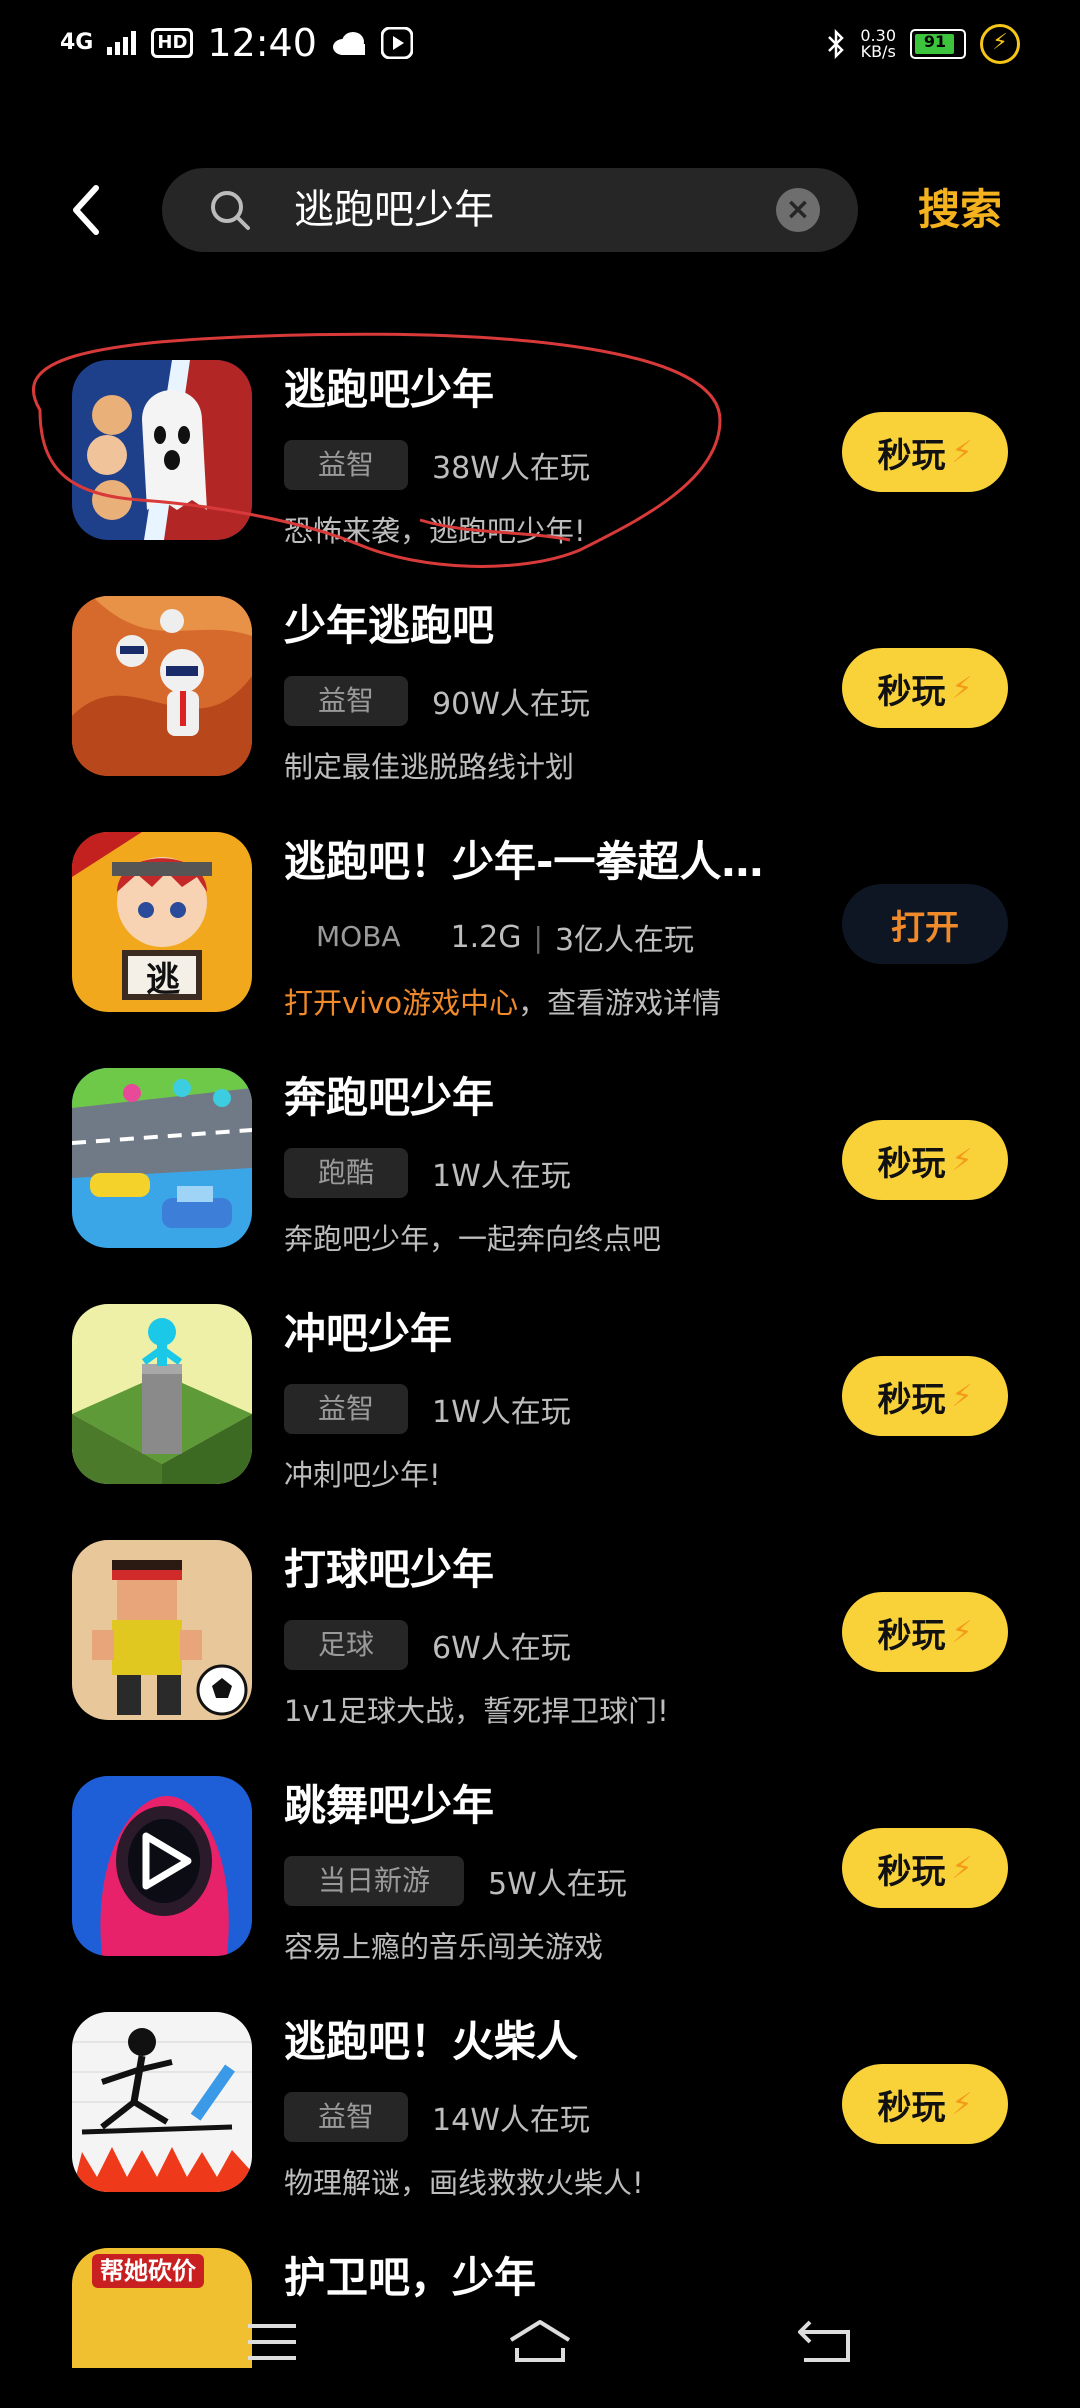 The image size is (1080, 2408). I want to click on game-description: 物理解谜，画线救救火柴人!, so click(464, 2183).